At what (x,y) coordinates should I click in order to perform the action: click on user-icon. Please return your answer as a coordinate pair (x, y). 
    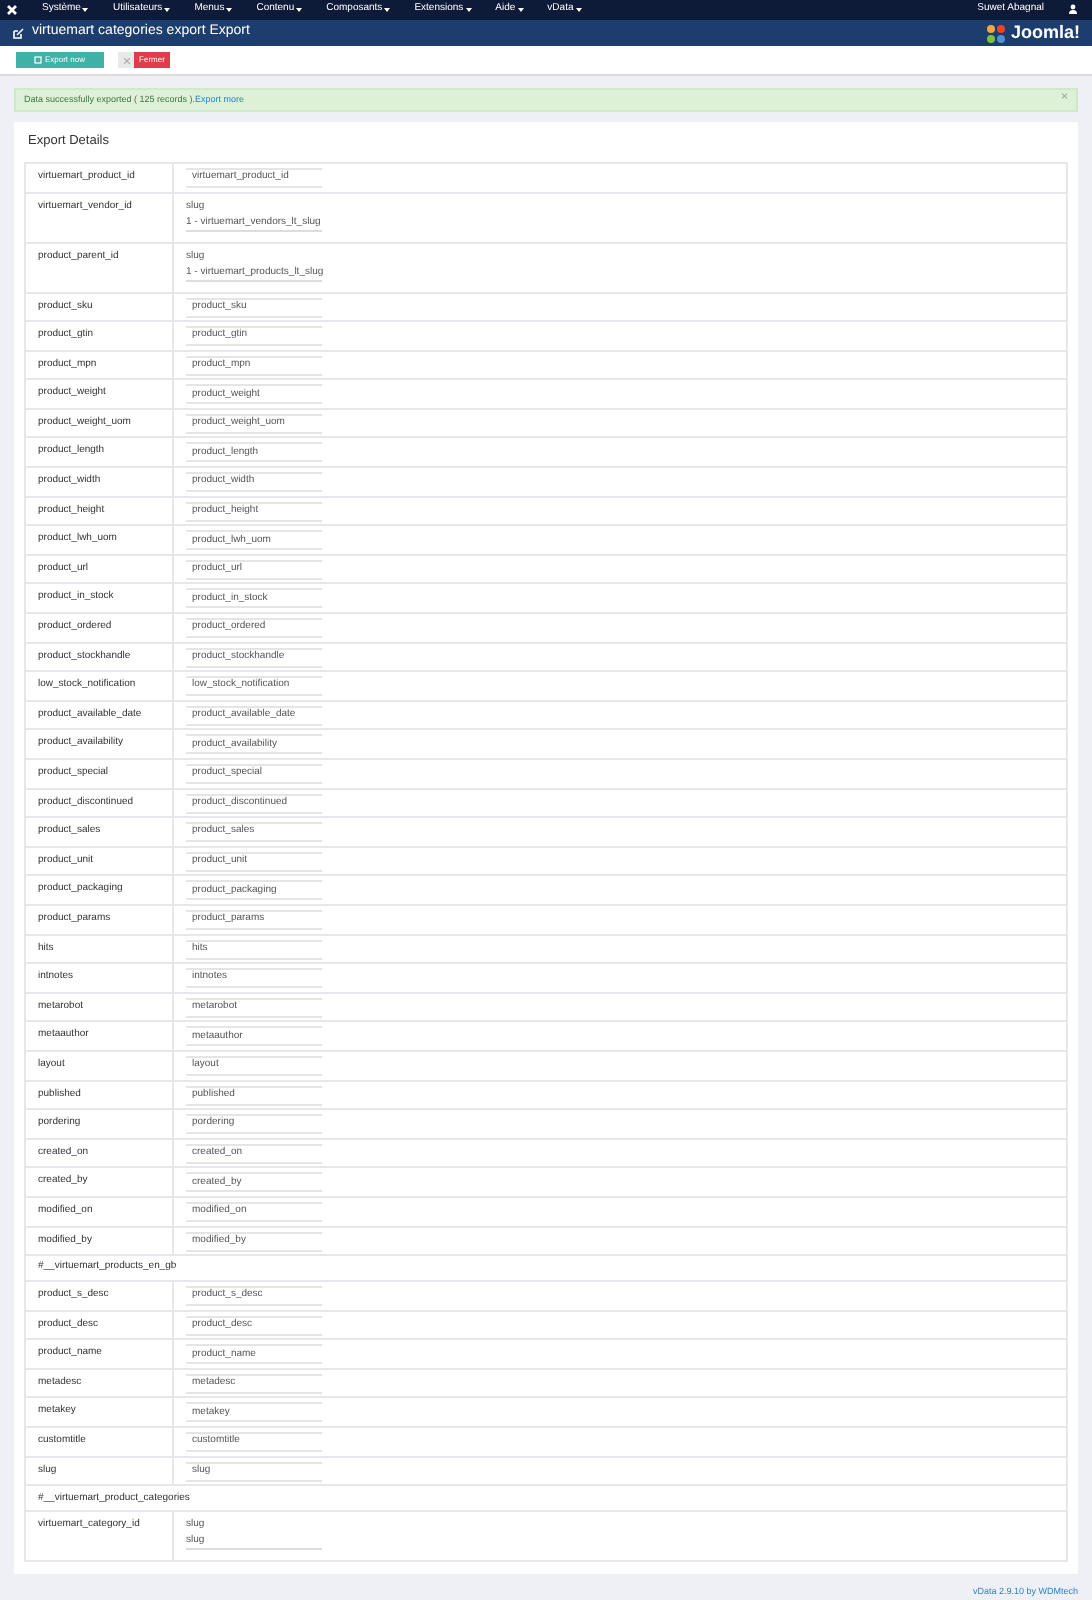
    Looking at the image, I should click on (1073, 9).